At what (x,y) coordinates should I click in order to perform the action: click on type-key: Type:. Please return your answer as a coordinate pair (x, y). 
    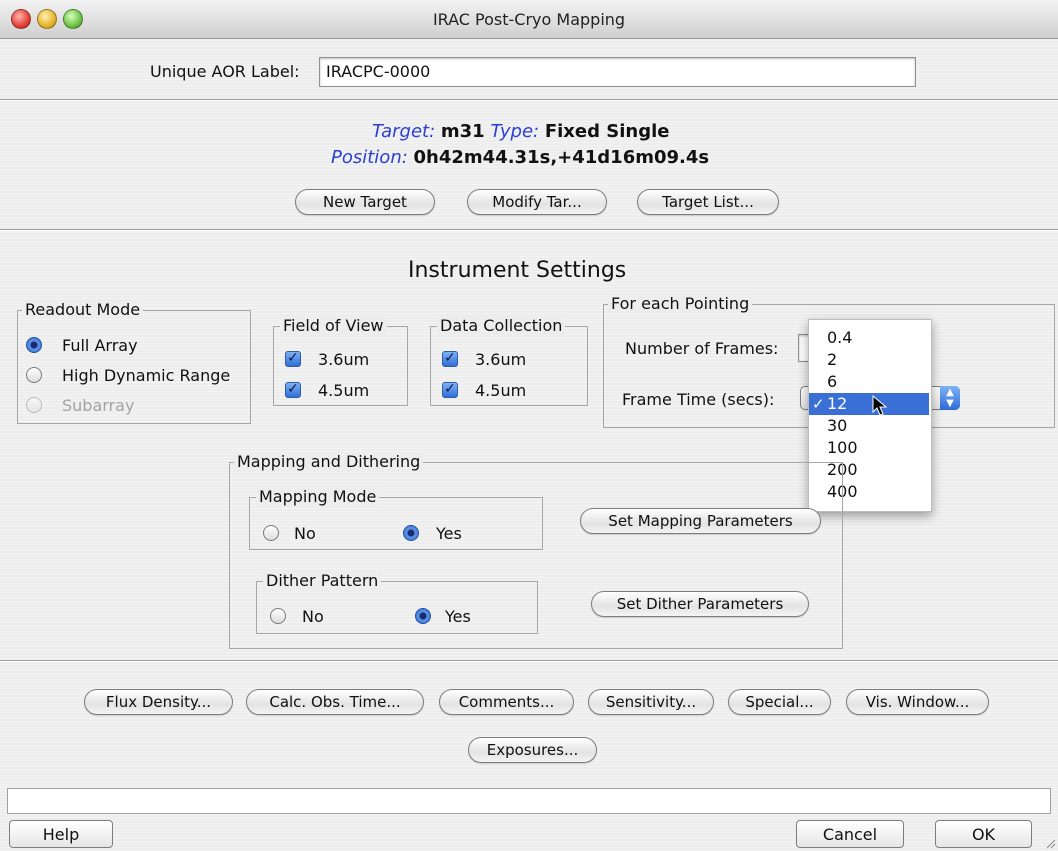
    Looking at the image, I should click on (515, 131).